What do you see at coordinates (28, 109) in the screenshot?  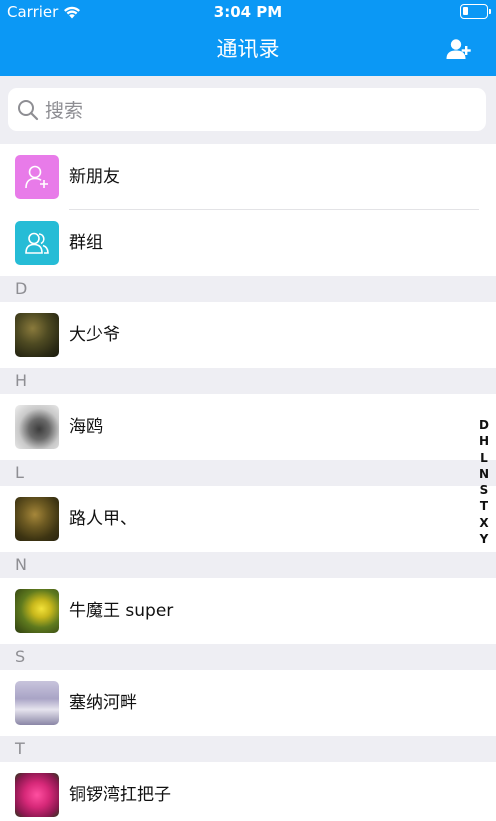 I see `search-icon` at bounding box center [28, 109].